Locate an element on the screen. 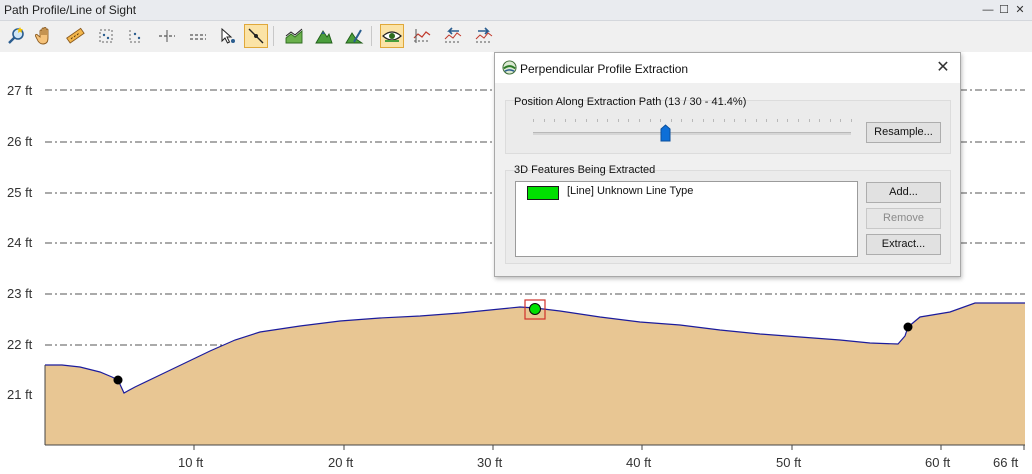  profile-back-button is located at coordinates (453, 36).